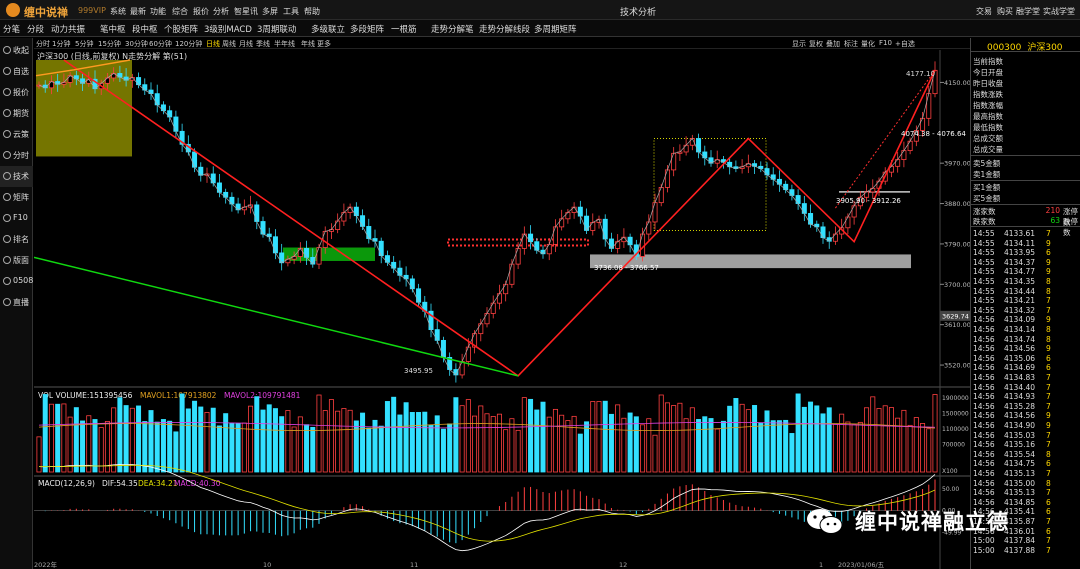 The image size is (1080, 569). Describe the element at coordinates (35, 29) in the screenshot. I see `tool-fenduan: 分段` at that location.